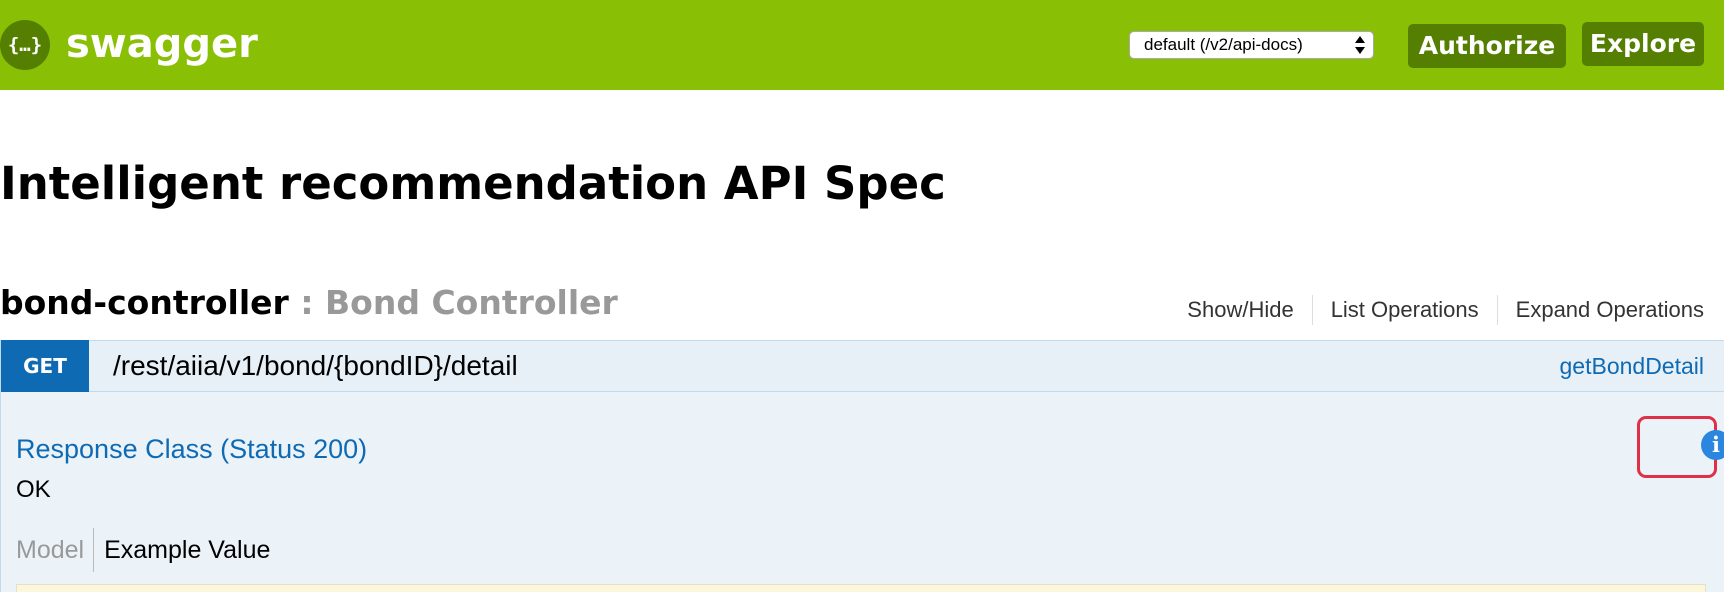 This screenshot has height=592, width=1724. What do you see at coordinates (1600, 310) in the screenshot?
I see `expand-operations-link: Expand Operations` at bounding box center [1600, 310].